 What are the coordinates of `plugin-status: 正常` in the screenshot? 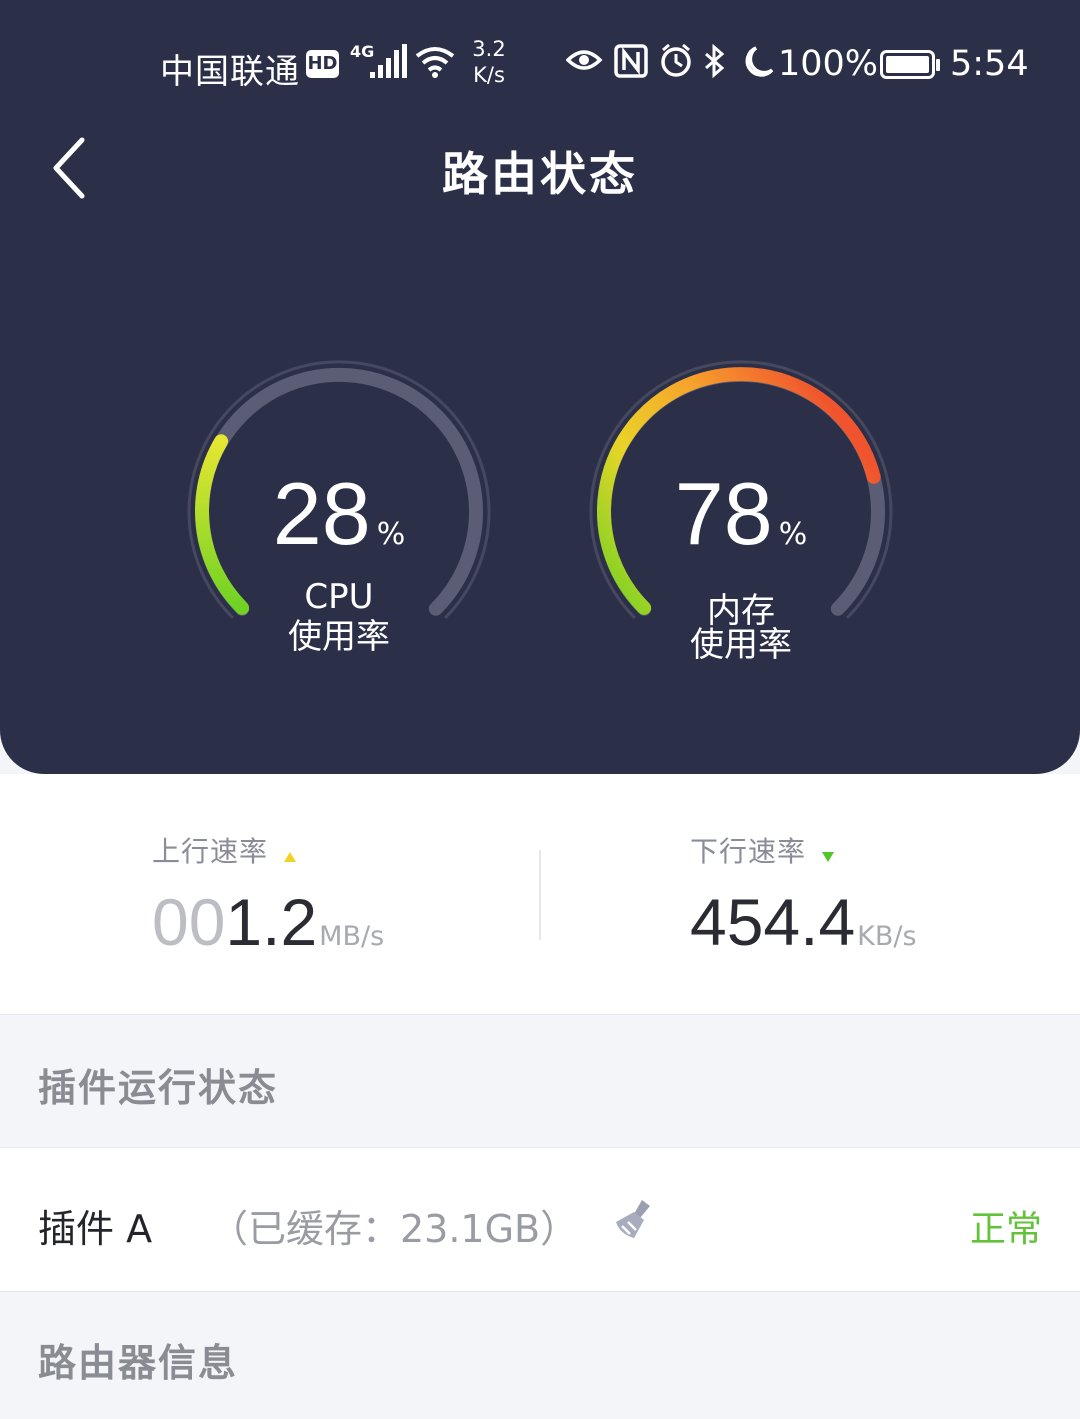 It's located at (1005, 1229).